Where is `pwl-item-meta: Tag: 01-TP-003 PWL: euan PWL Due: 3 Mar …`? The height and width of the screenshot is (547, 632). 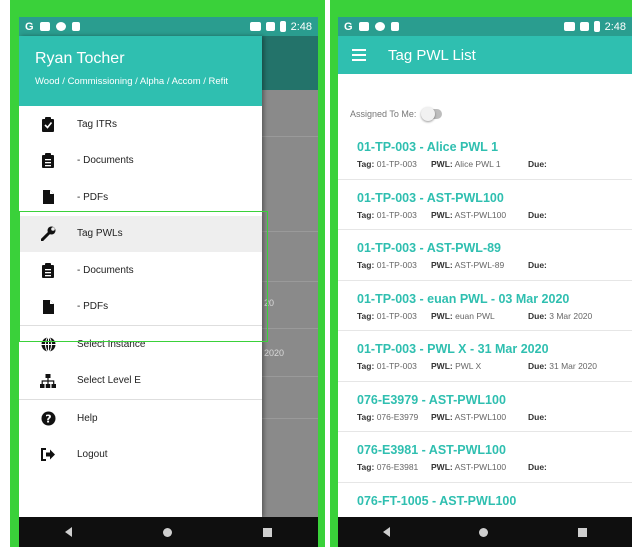
pwl-item-meta: Tag: 01-TP-003 PWL: euan PWL Due: 3 Mar … is located at coordinates (475, 315).